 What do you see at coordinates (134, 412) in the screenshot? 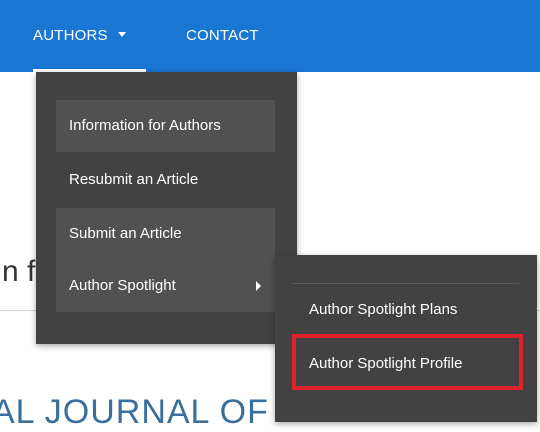
I see `background-journal-title: AL JOURNAL OF` at bounding box center [134, 412].